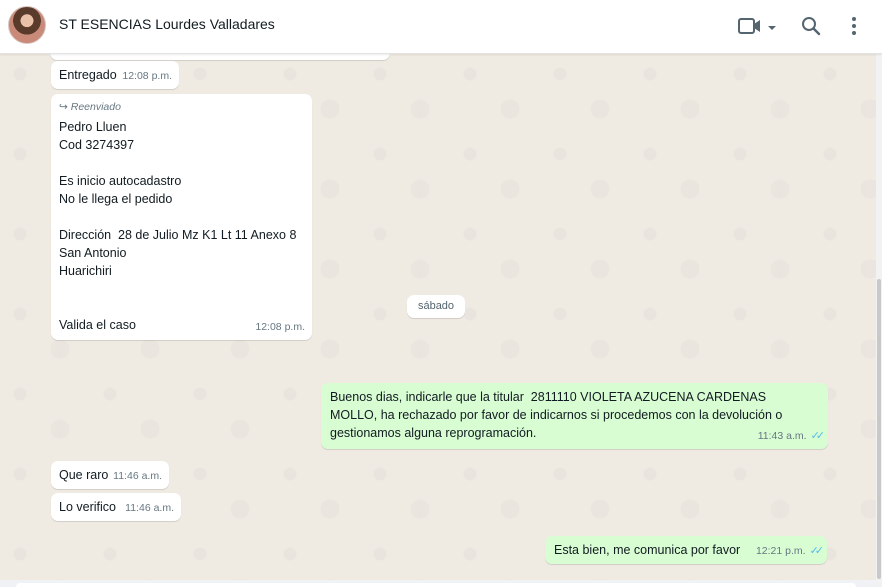 Image resolution: width=882 pixels, height=587 pixels. Describe the element at coordinates (436, 306) in the screenshot. I see `date-separator: sábado` at that location.